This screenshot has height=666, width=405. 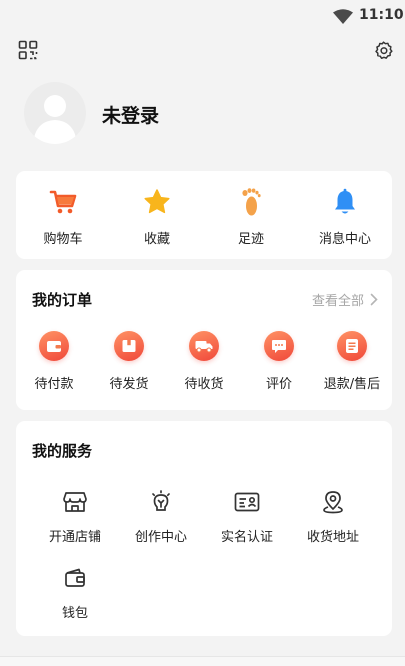 What do you see at coordinates (156, 239) in the screenshot?
I see `quick-action-favorites-label: 收藏` at bounding box center [156, 239].